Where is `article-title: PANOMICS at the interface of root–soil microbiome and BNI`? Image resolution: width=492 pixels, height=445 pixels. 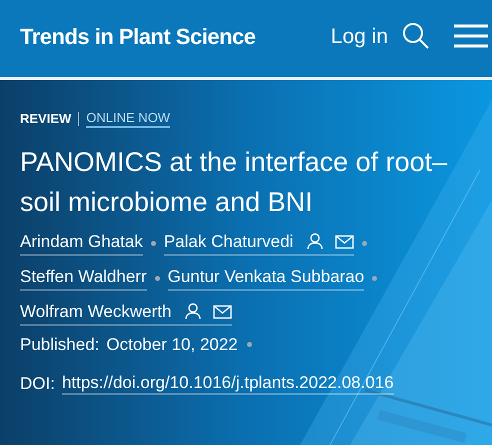
article-title: PANOMICS at the interface of root–soil microbiome and BNI is located at coordinates (234, 182).